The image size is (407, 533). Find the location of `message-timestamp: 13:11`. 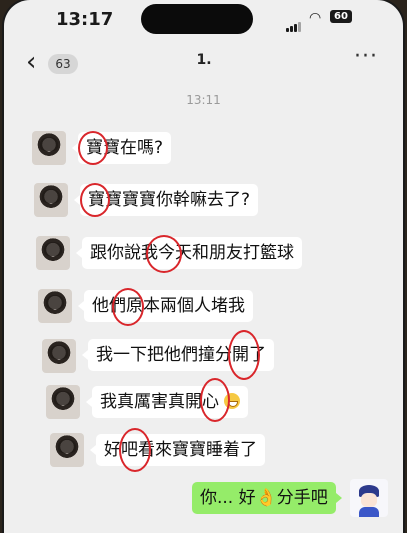

message-timestamp: 13:11 is located at coordinates (203, 100).